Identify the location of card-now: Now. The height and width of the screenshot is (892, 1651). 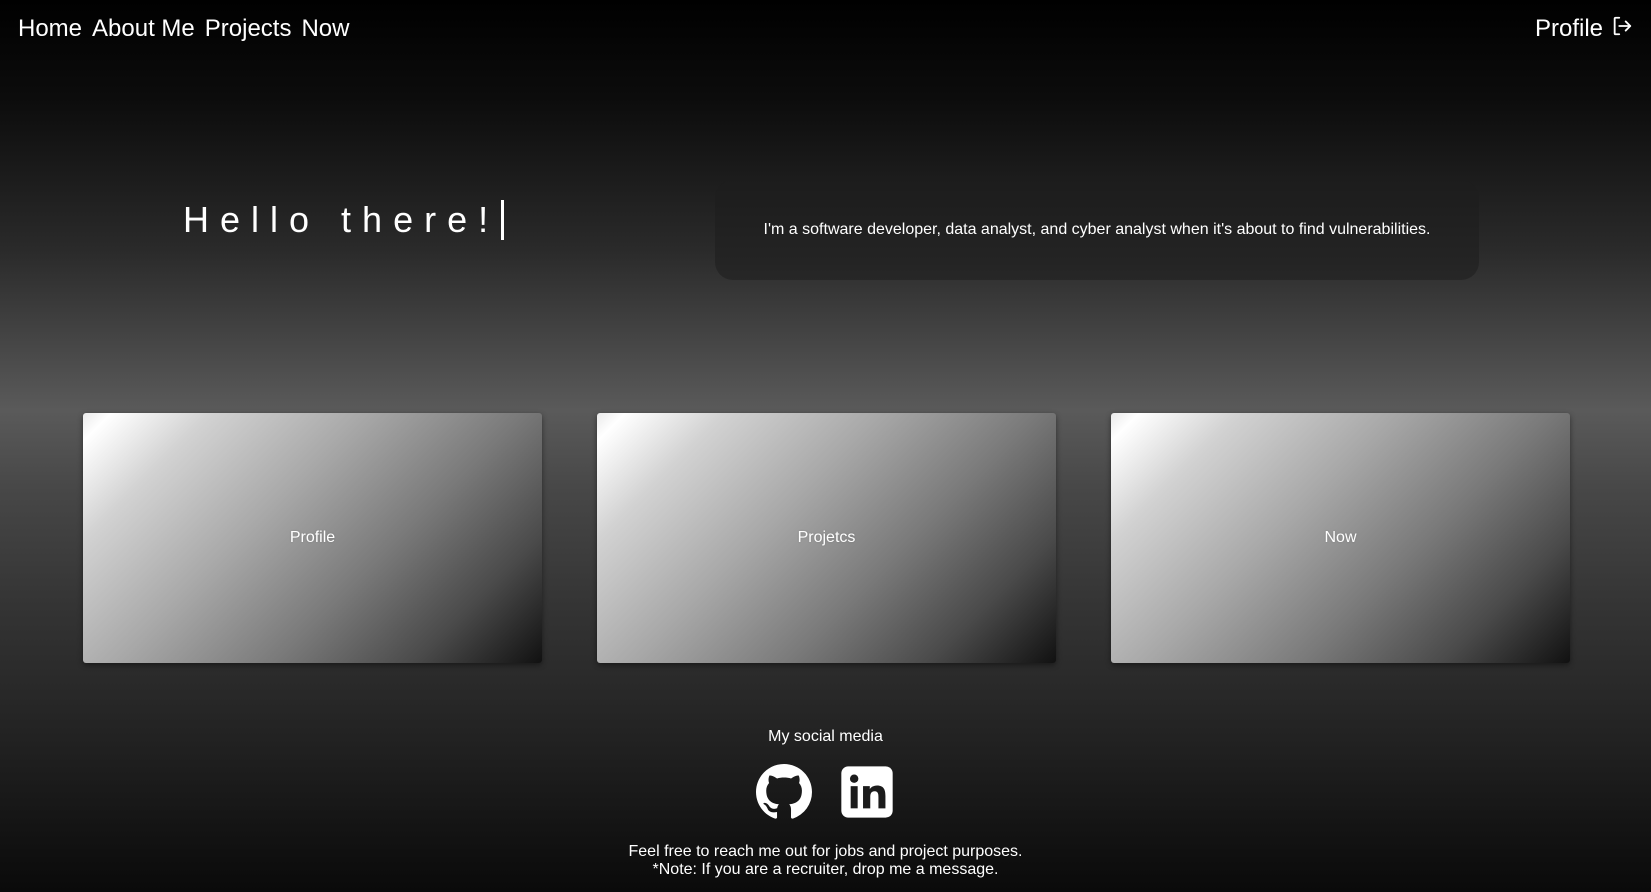
(1340, 538).